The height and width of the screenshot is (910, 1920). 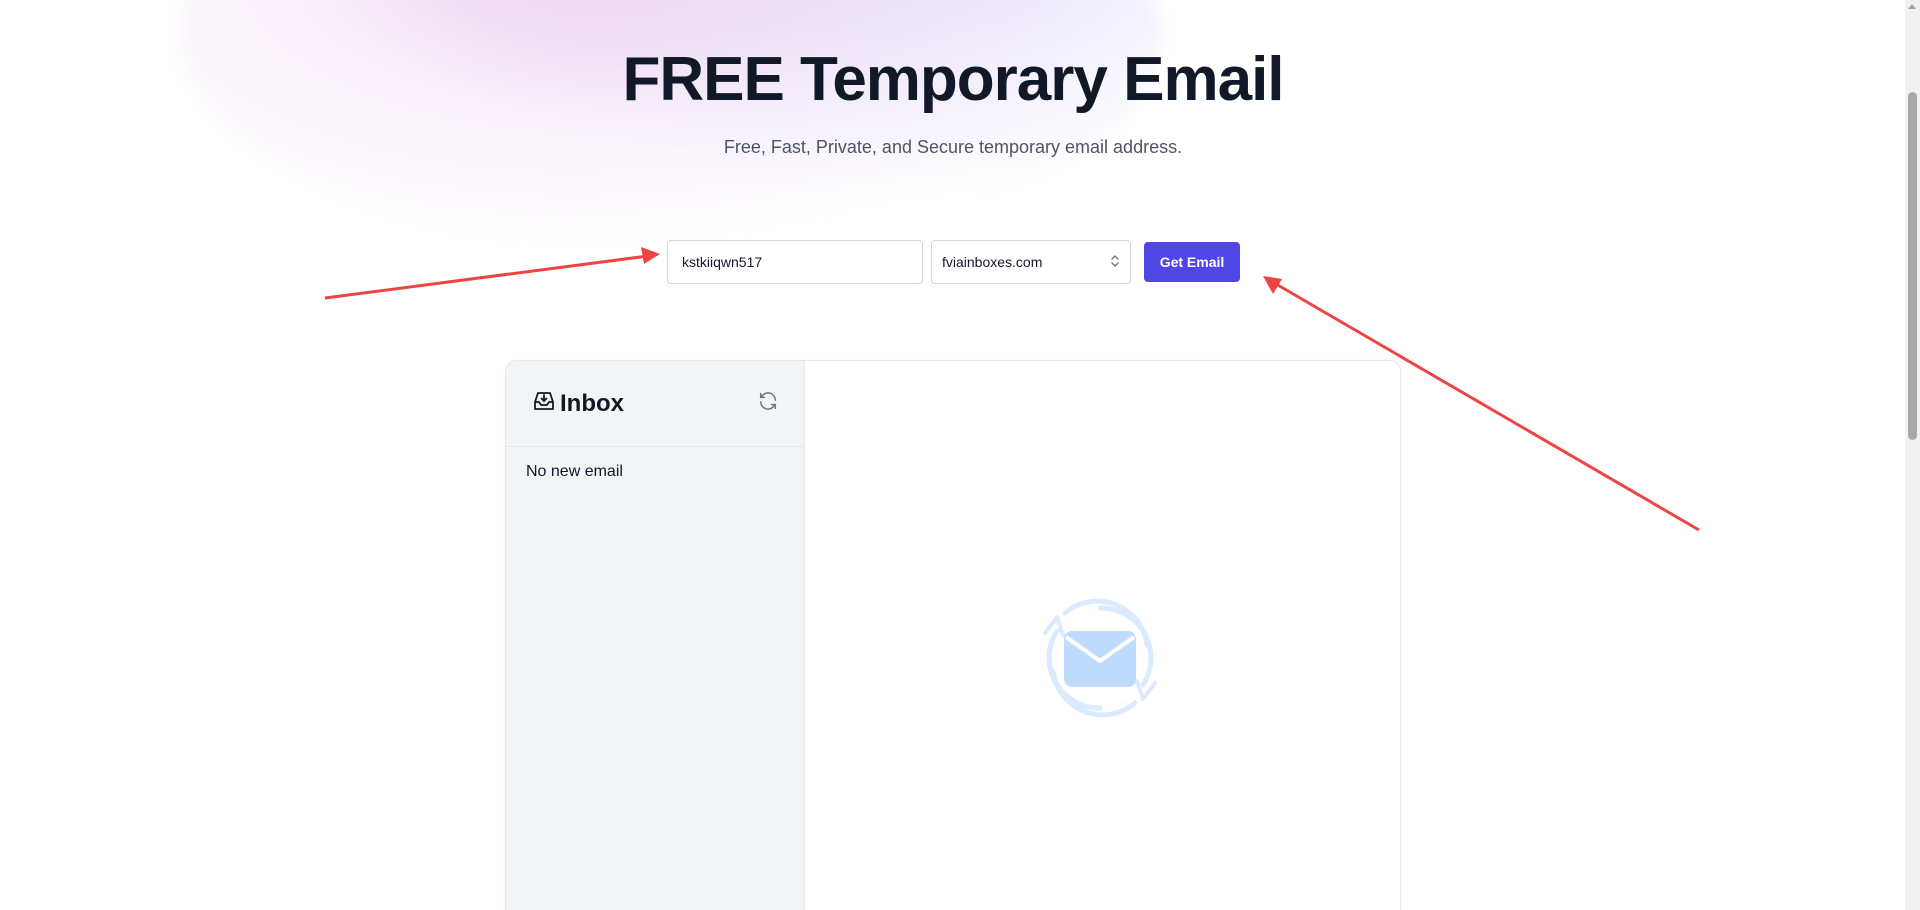 What do you see at coordinates (670, 125) in the screenshot?
I see `background-glow` at bounding box center [670, 125].